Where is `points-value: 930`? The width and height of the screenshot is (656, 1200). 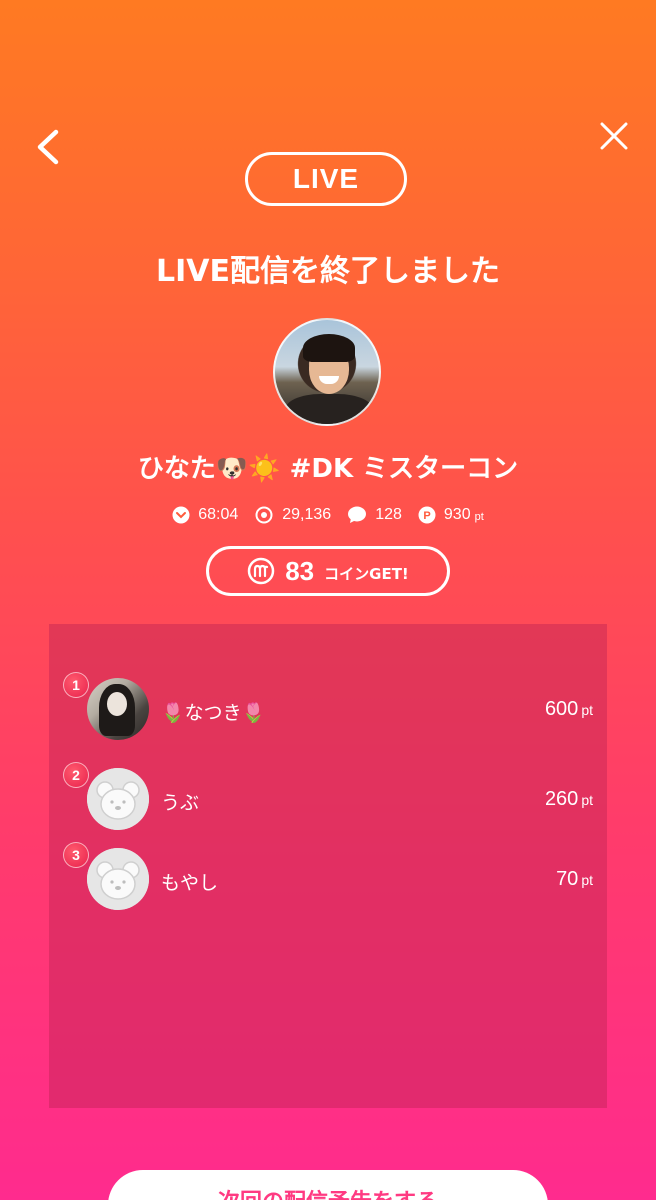 points-value: 930 is located at coordinates (457, 514).